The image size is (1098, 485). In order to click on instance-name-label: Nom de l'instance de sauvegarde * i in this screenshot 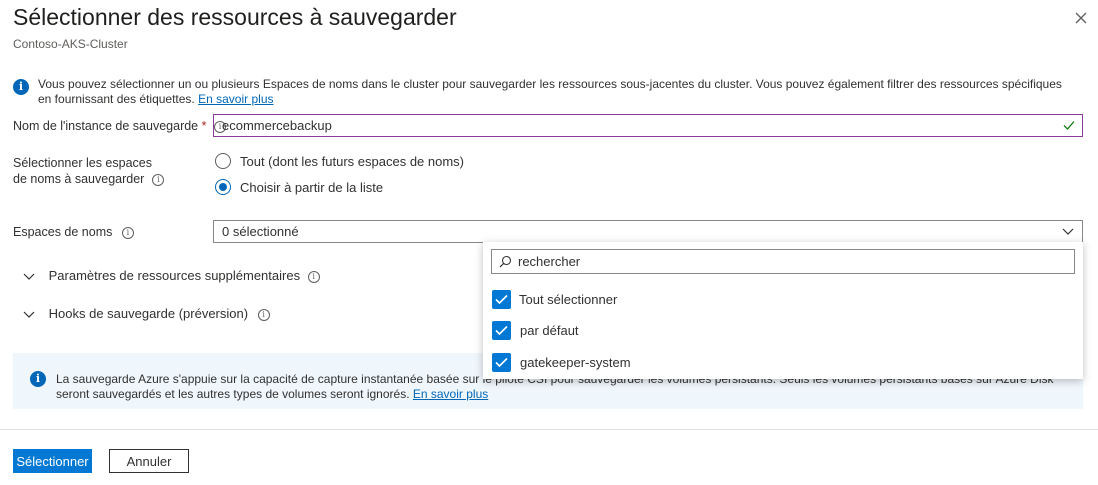, I will do `click(119, 126)`.